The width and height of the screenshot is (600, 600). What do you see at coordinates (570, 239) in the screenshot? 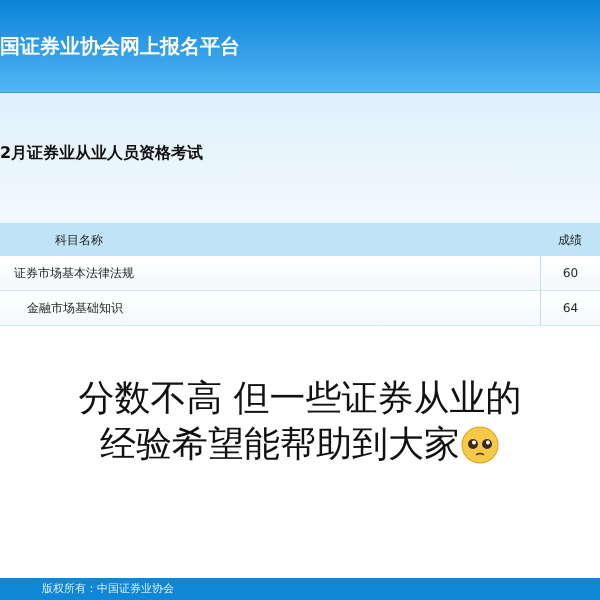
I see `column-header: 成绩` at bounding box center [570, 239].